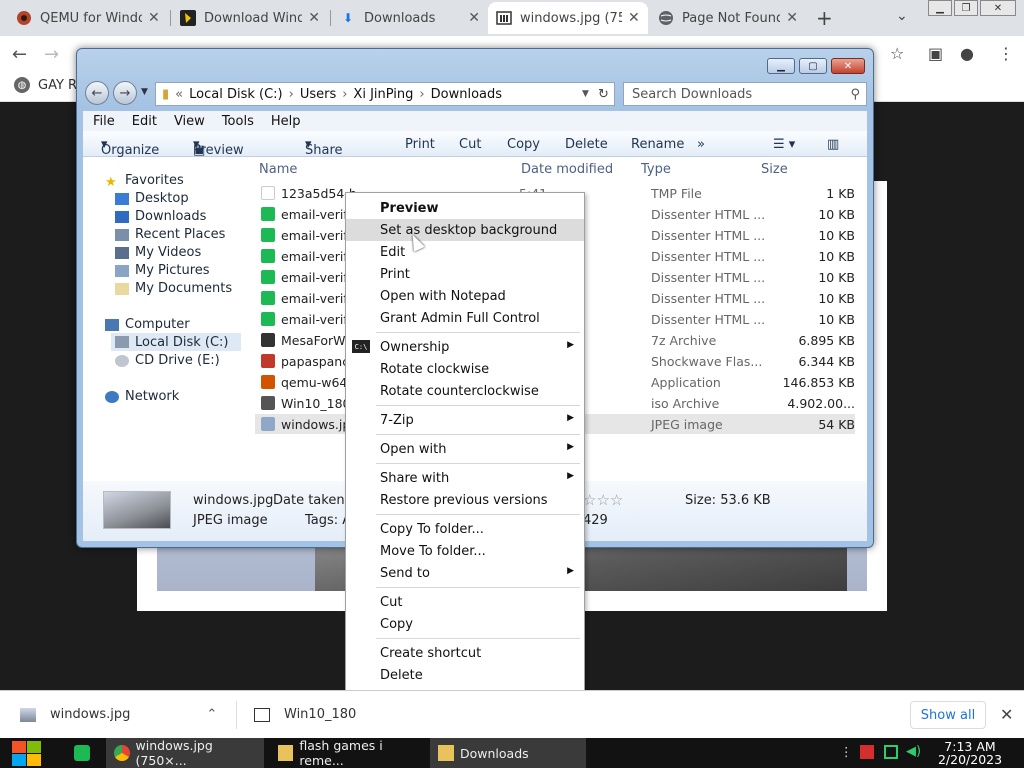  I want to click on menu-item-rotate-counterclockwise: Rotate counterclockwise, so click(465, 391).